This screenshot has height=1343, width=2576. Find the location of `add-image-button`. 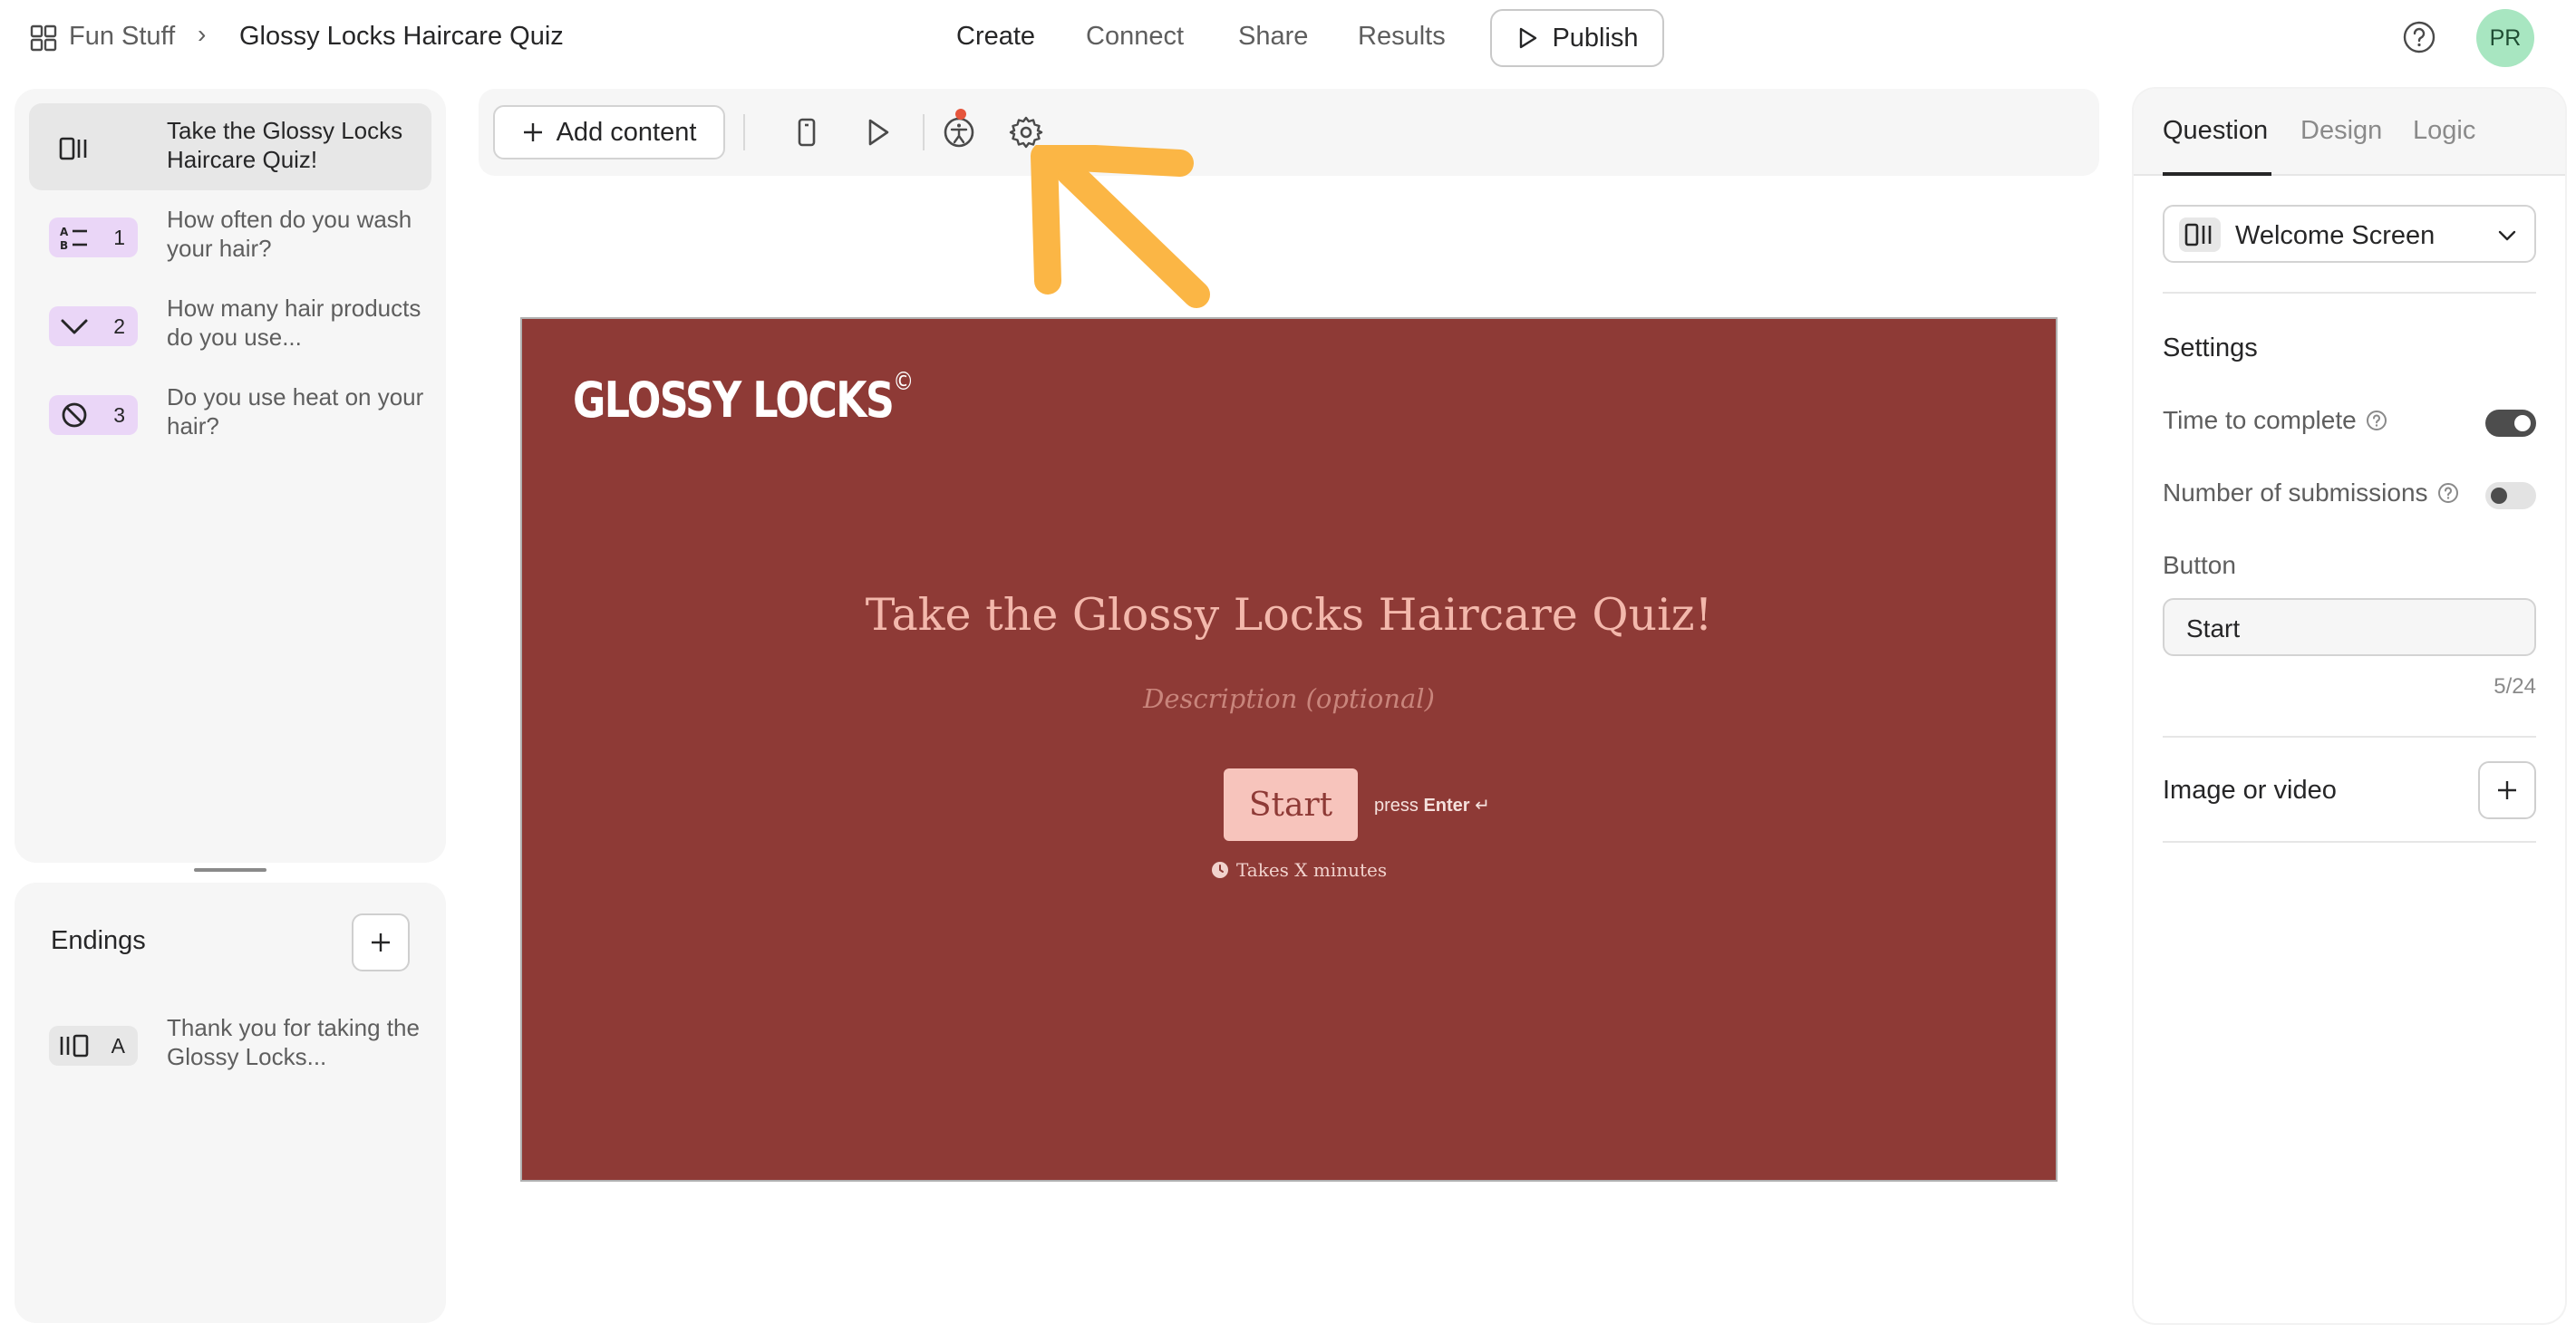

add-image-button is located at coordinates (2507, 790).